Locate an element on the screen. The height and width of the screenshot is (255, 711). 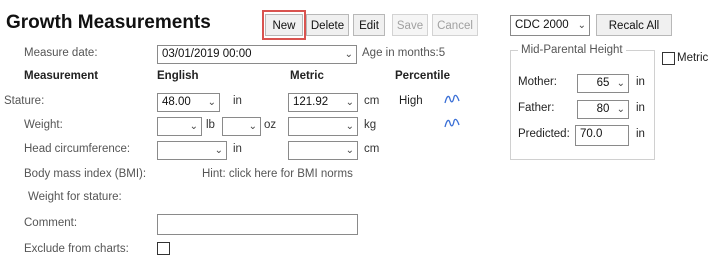
father-height-value: 80 is located at coordinates (603, 109).